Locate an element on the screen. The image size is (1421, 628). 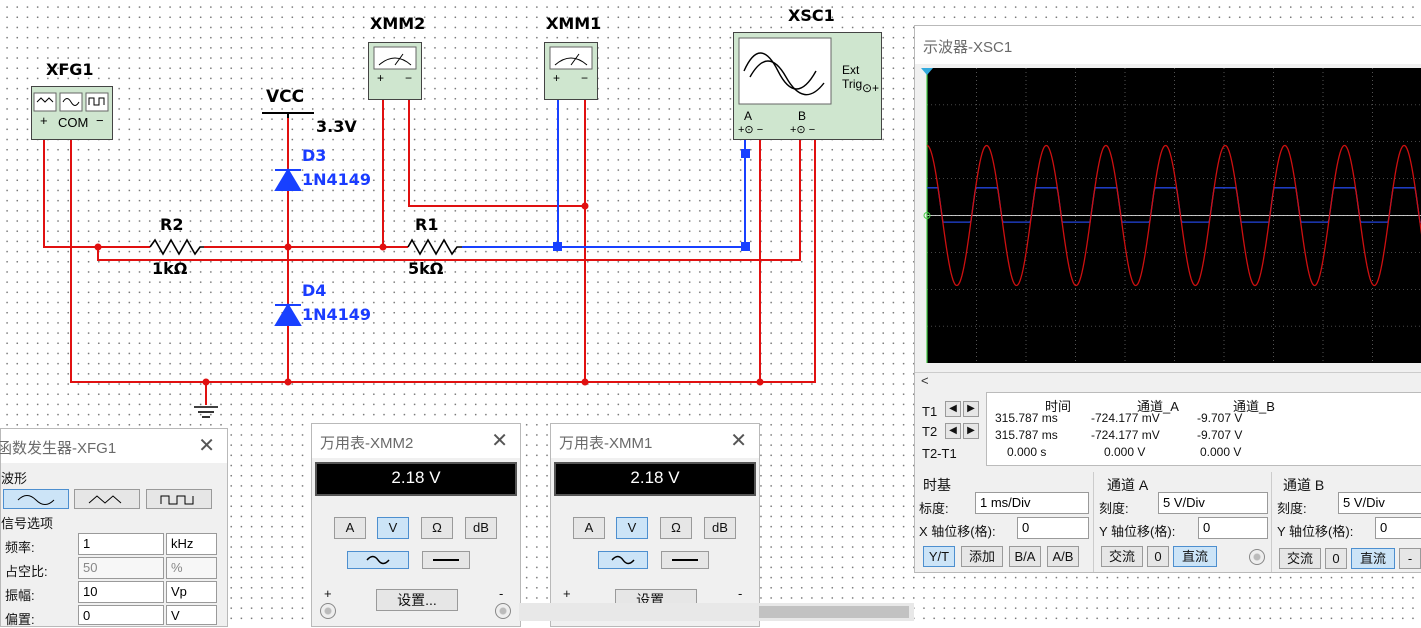
function-generator-titlebar: 函数发生器-XFG1 ✕ is located at coordinates (113, 446).